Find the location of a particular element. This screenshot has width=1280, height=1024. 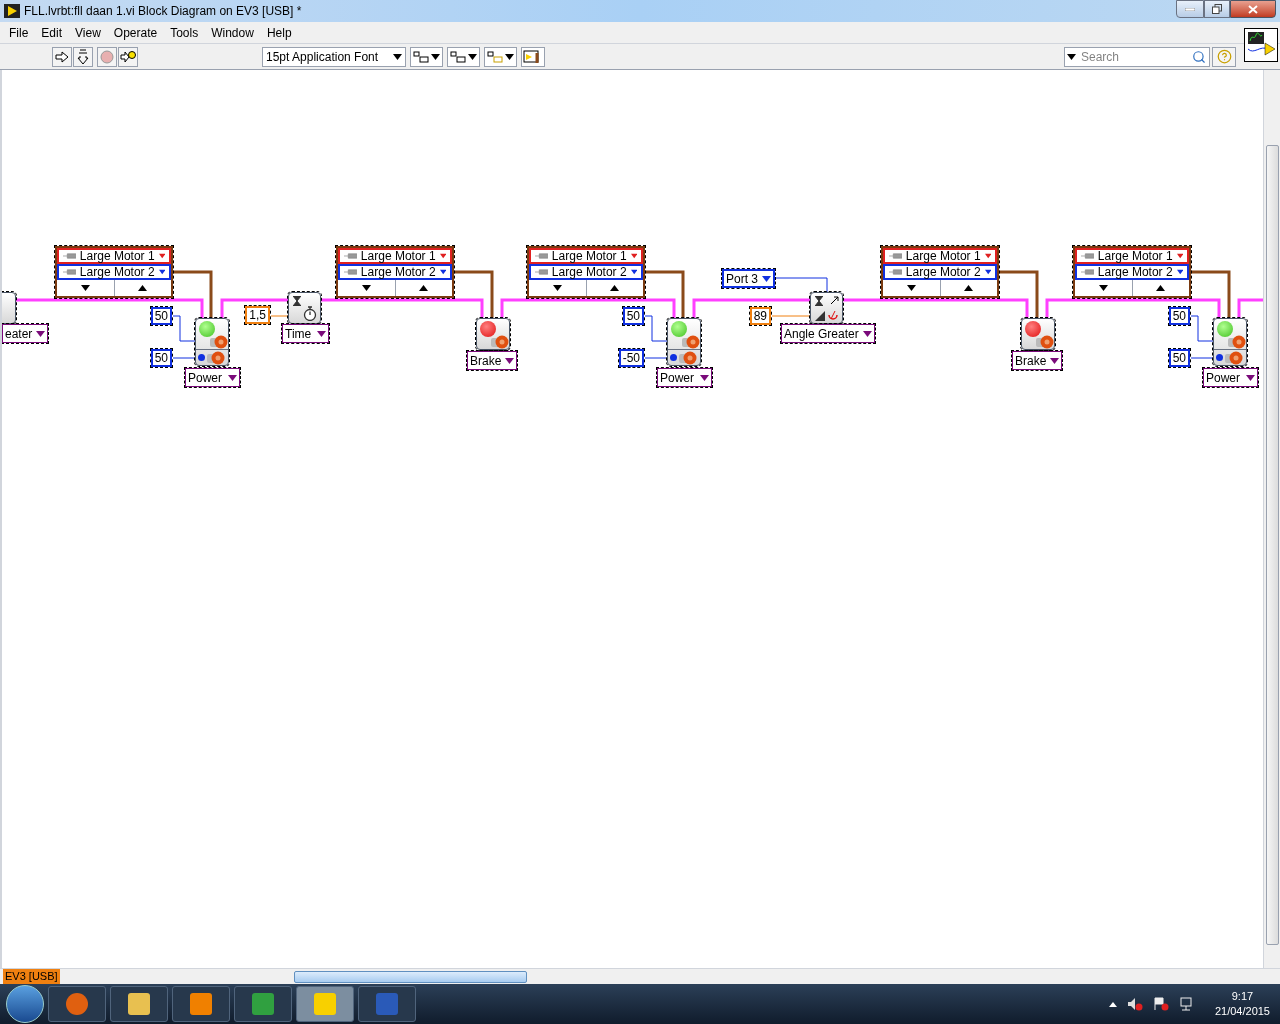

down-arrow-icon is located at coordinates (911, 288).